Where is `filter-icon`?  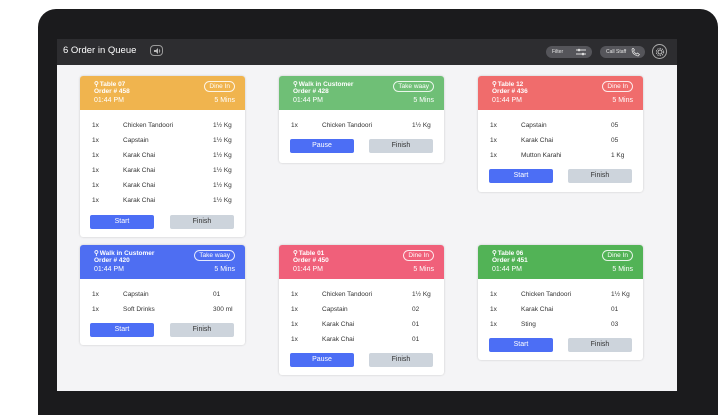
filter-icon is located at coordinates (581, 52).